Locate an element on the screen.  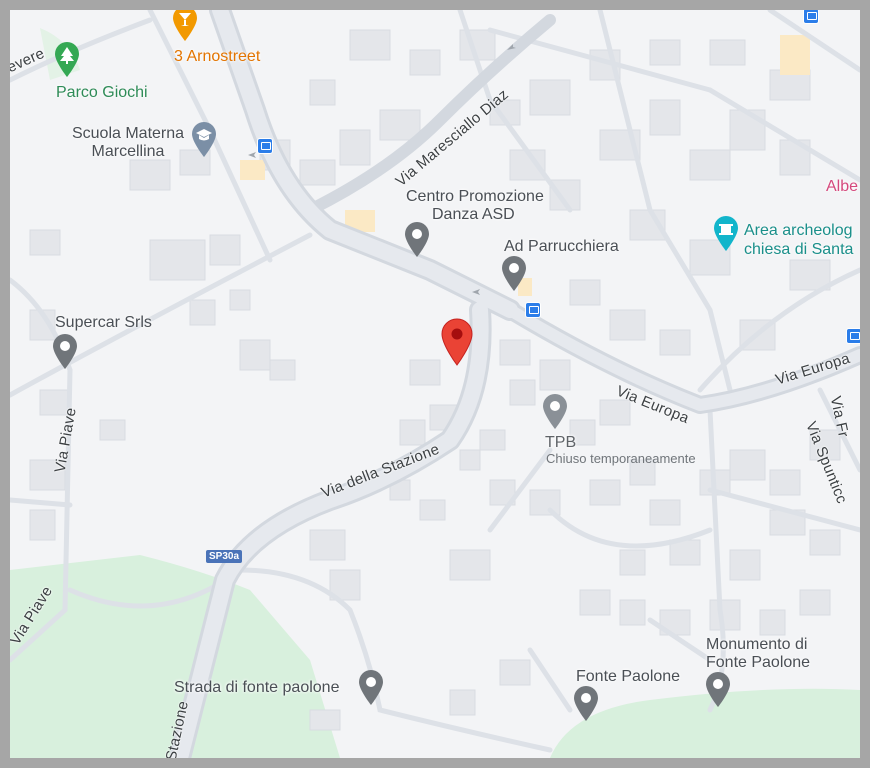
place-label-monumento-line1: Monumento di is located at coordinates (757, 644).